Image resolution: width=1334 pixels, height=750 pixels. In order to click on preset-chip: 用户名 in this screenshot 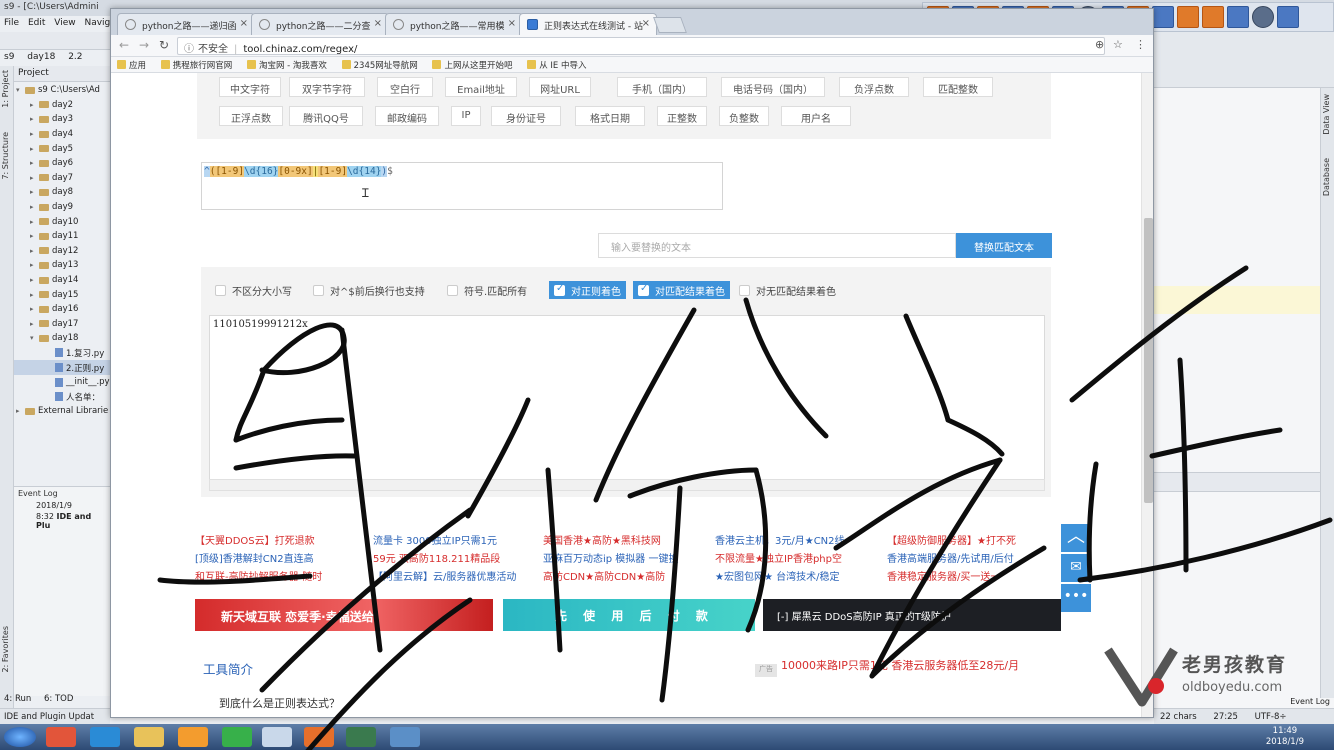, I will do `click(816, 116)`.